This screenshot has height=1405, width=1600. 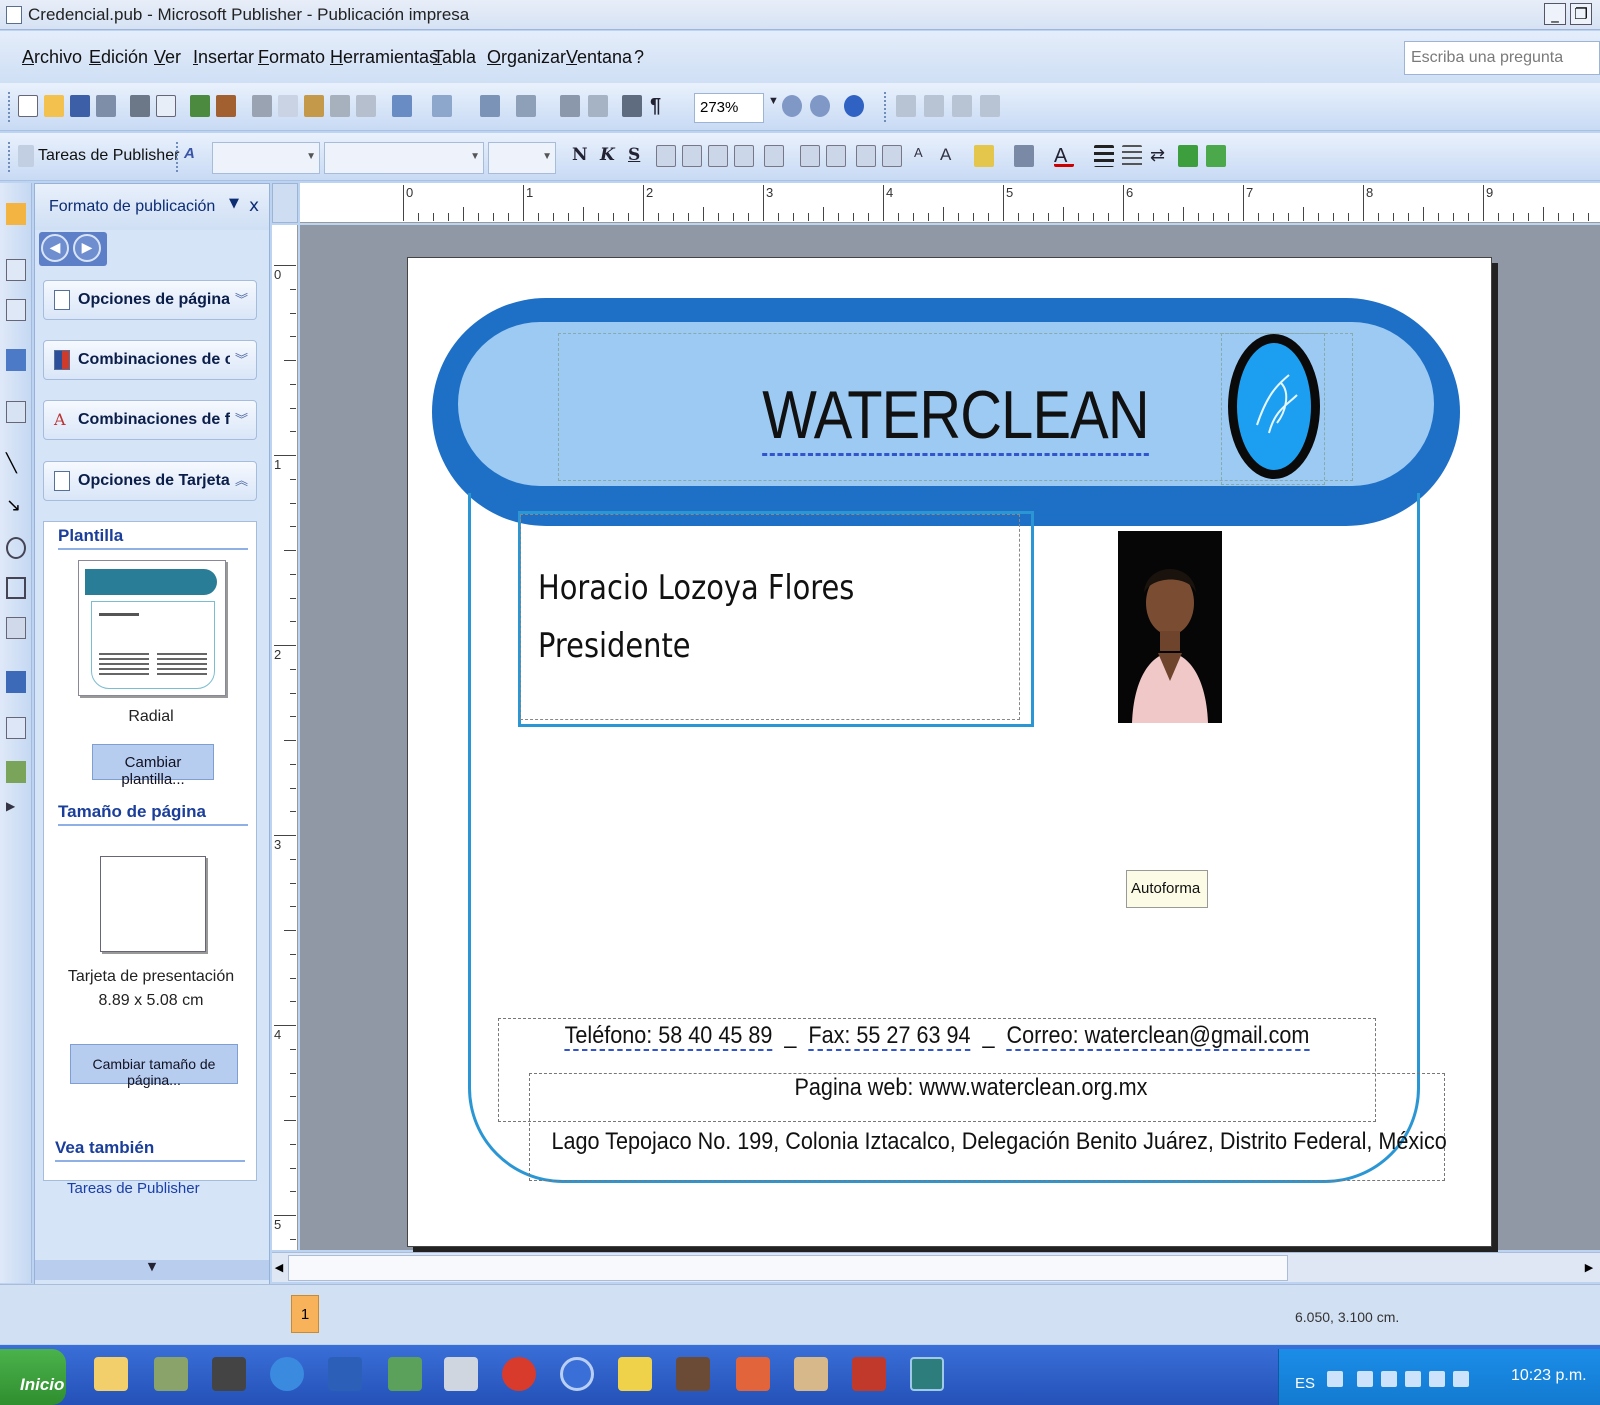 I want to click on picture-icon, so click(x=16, y=412).